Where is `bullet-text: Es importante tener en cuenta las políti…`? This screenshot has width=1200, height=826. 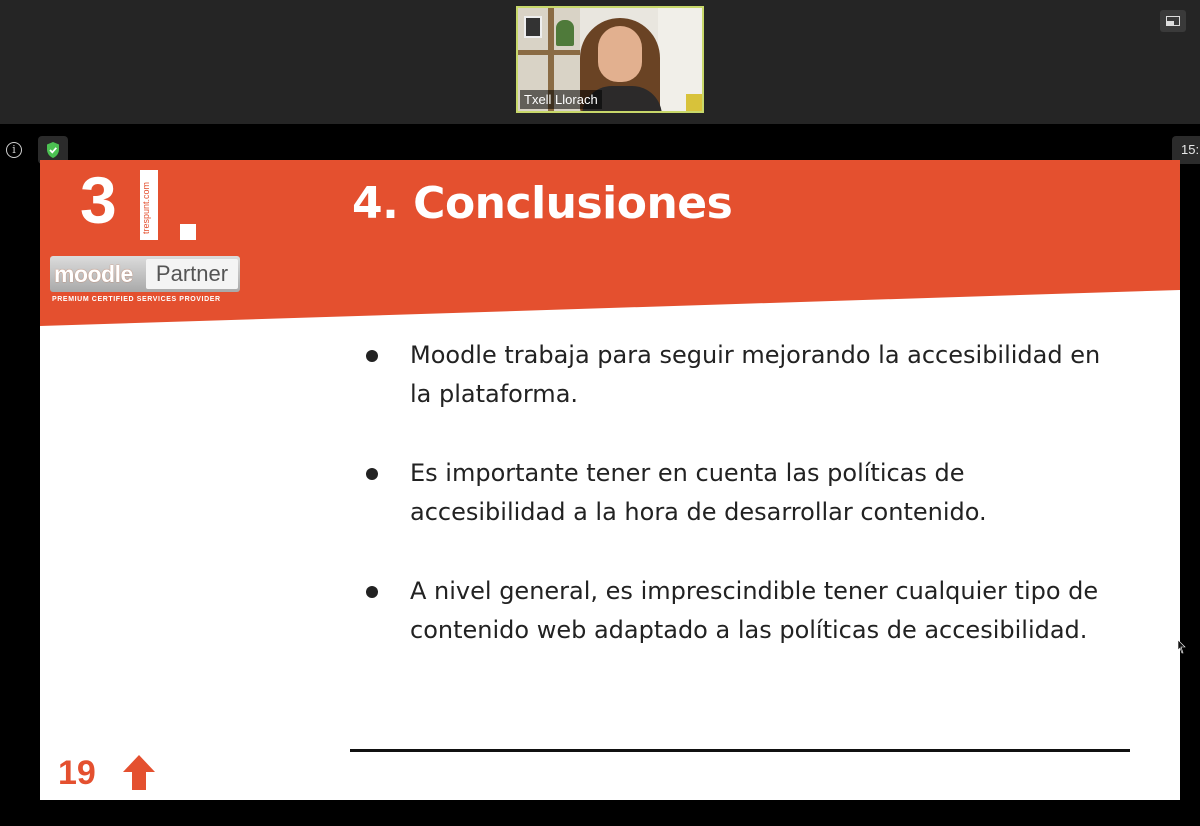 bullet-text: Es importante tener en cuenta las políti… is located at coordinates (698, 492).